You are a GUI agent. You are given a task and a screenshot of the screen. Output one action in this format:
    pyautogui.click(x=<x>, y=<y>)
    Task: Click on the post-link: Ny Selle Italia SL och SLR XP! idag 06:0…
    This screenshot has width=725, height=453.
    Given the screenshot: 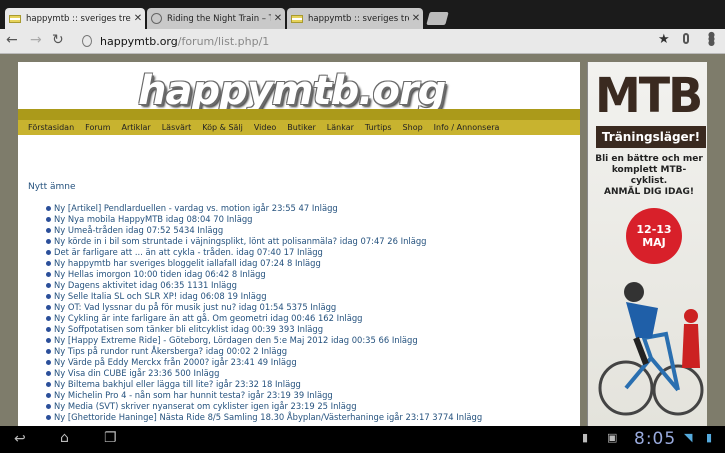 What is the action you would take?
    pyautogui.click(x=315, y=296)
    